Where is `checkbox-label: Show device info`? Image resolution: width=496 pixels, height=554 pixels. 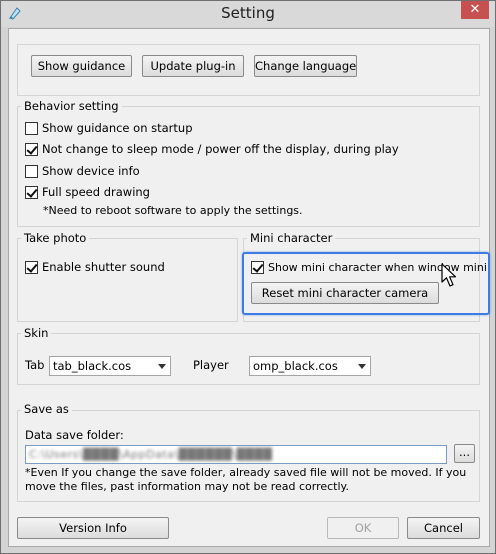
checkbox-label: Show device info is located at coordinates (91, 171).